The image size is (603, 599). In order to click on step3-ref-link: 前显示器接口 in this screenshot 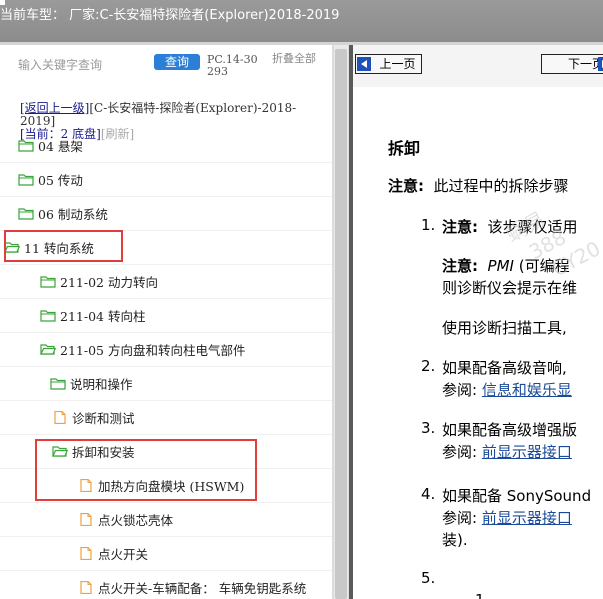, I will do `click(527, 452)`.